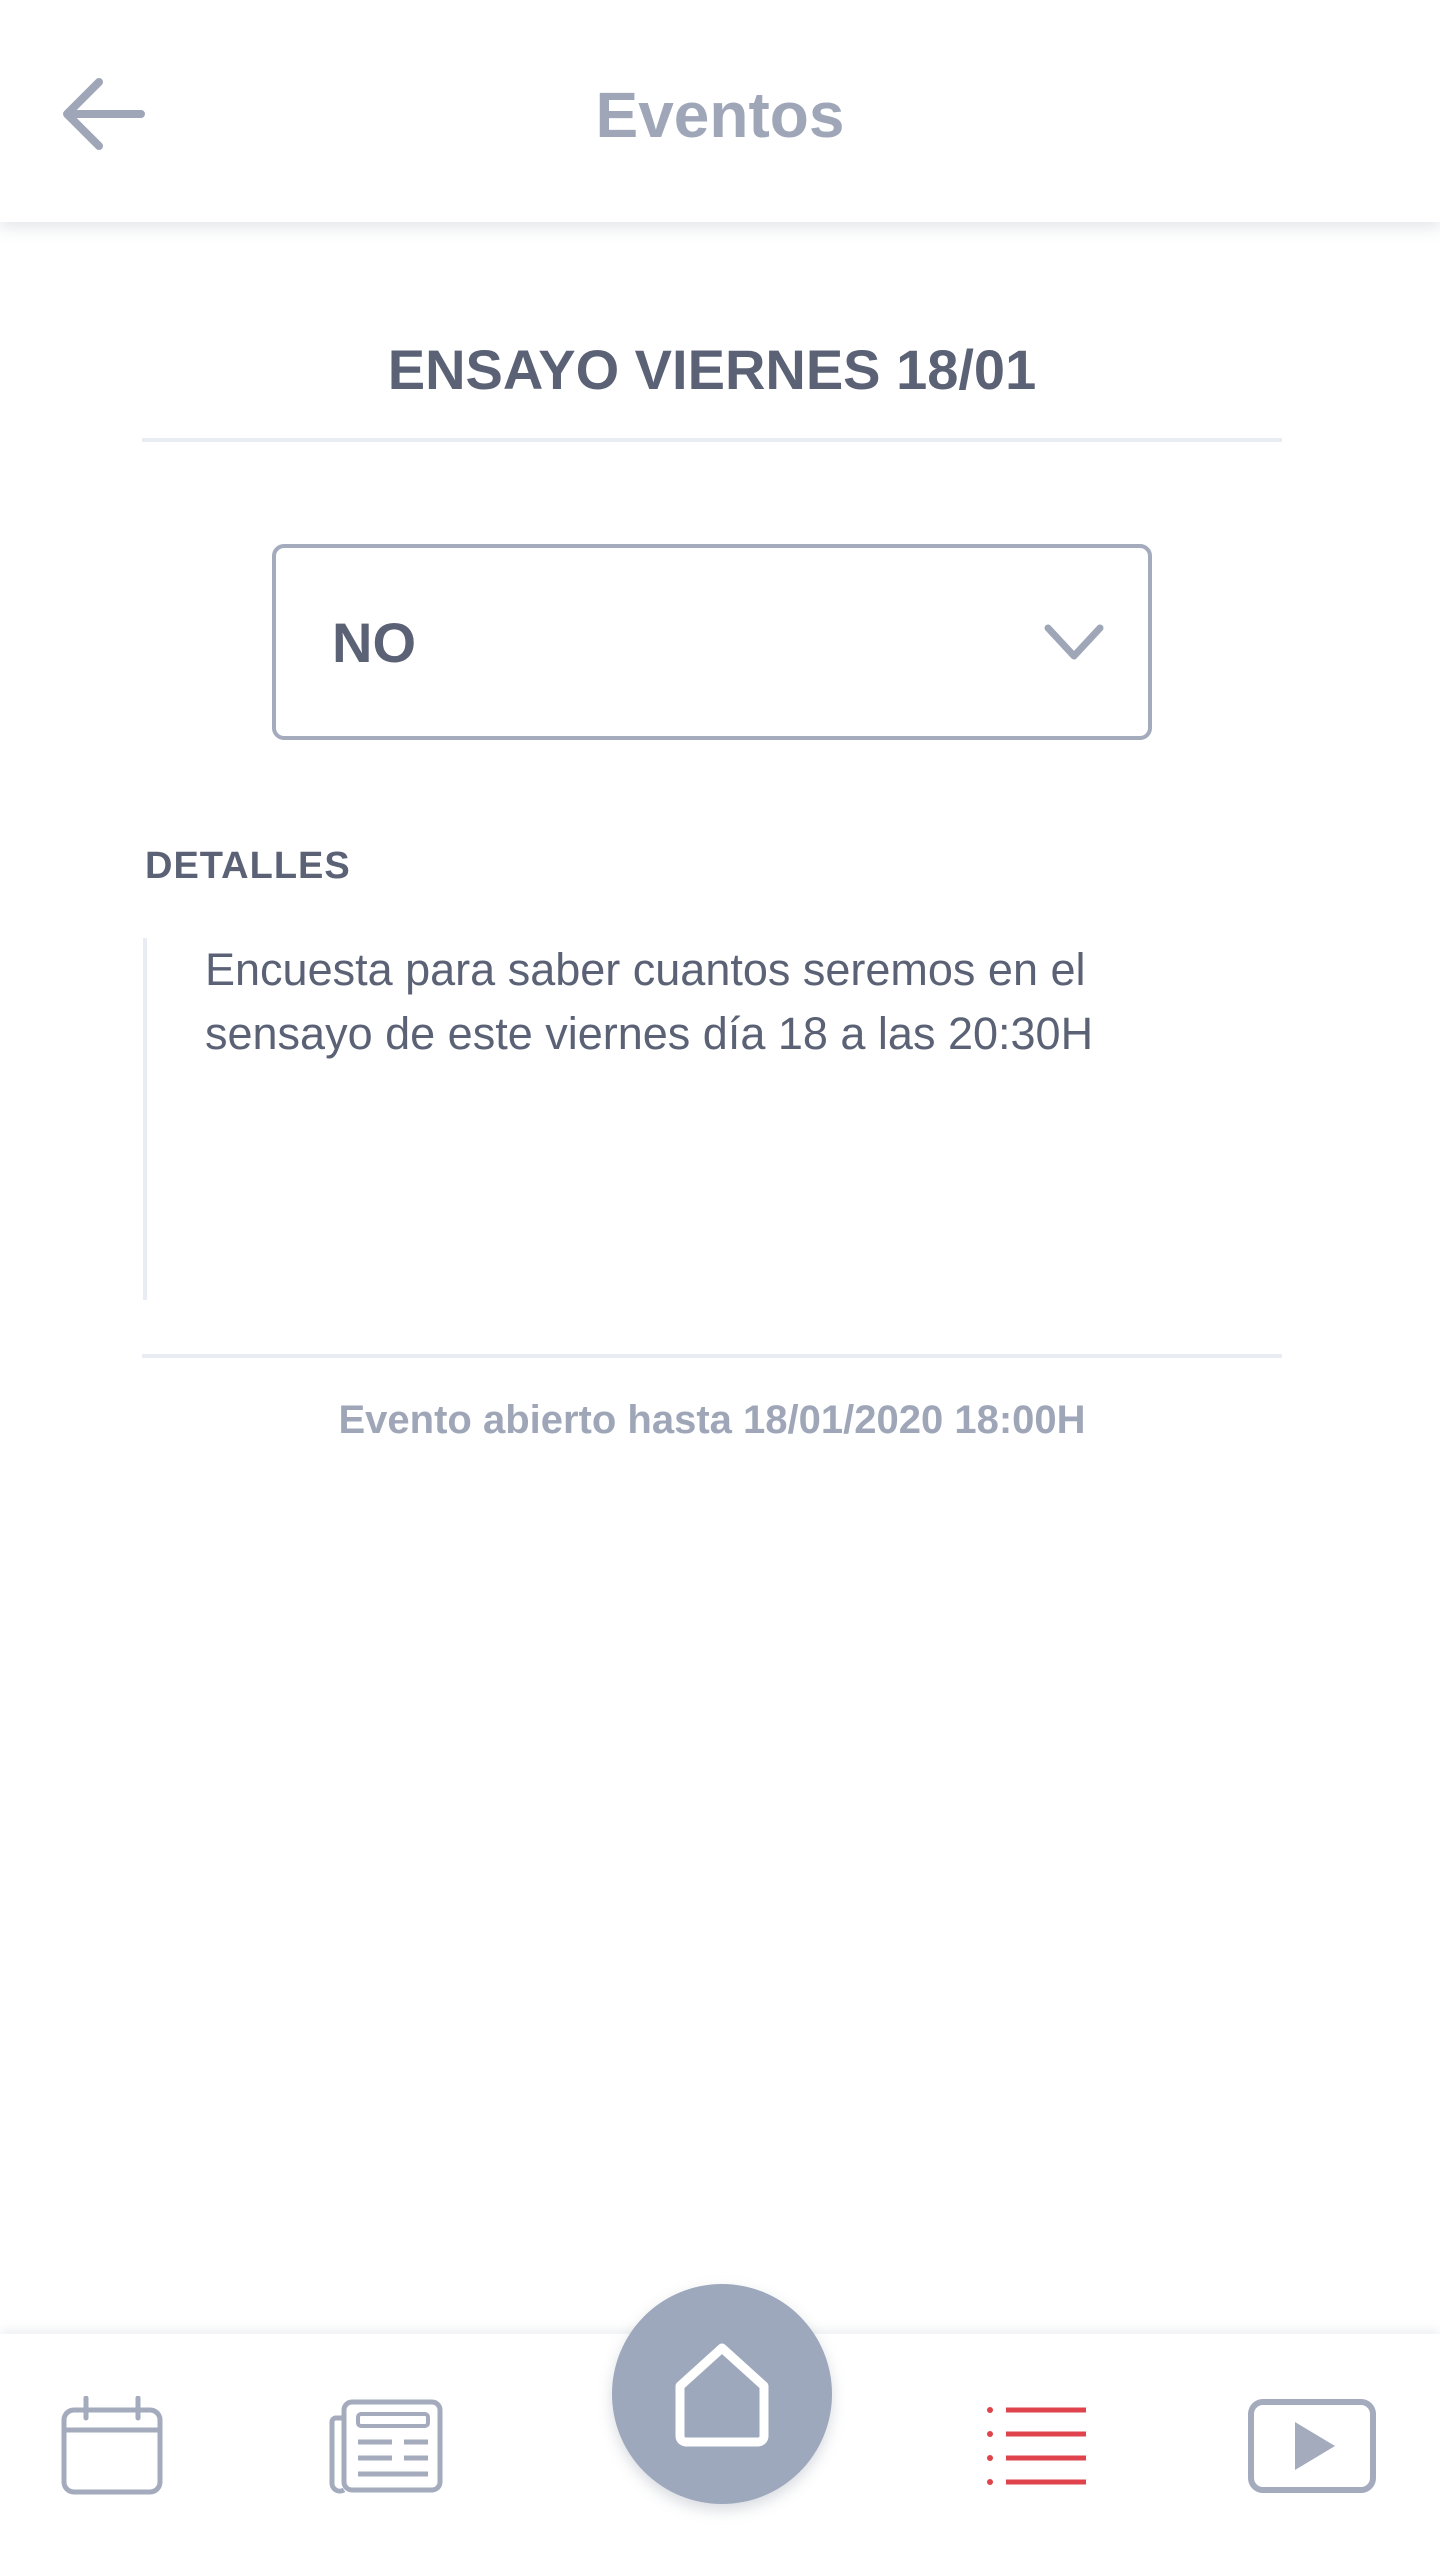  I want to click on details-label: DETALLES, so click(248, 866).